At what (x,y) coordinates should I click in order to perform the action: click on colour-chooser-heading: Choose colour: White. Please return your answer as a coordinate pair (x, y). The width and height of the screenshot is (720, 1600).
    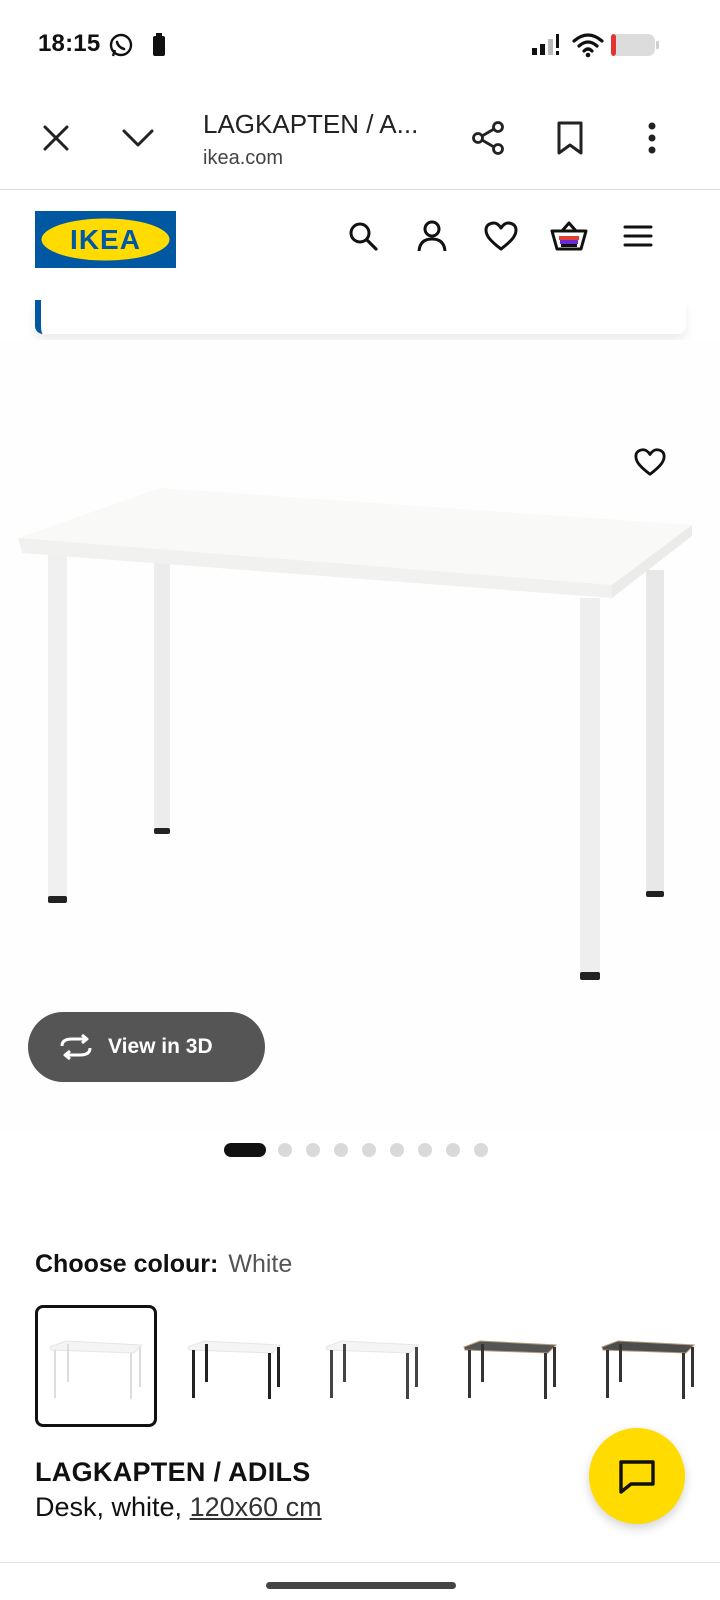
    Looking at the image, I should click on (163, 1264).